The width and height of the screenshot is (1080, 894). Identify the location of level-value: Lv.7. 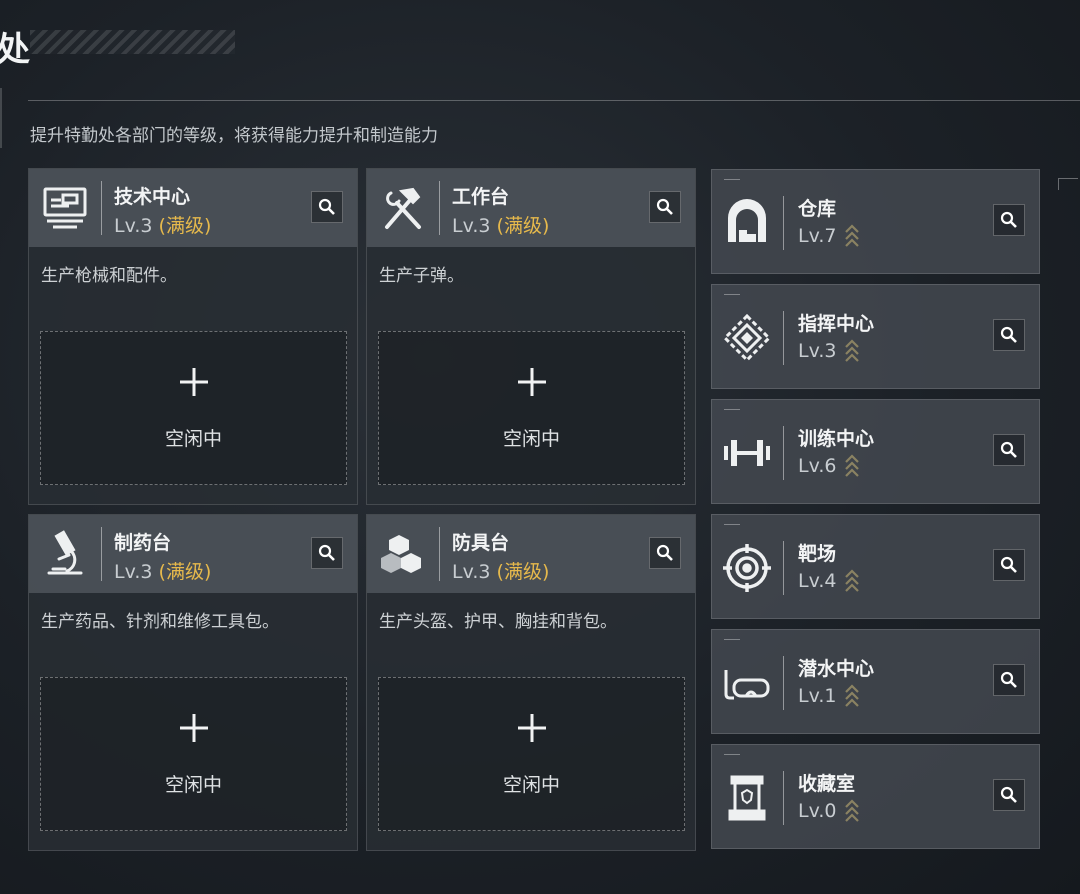
(817, 236).